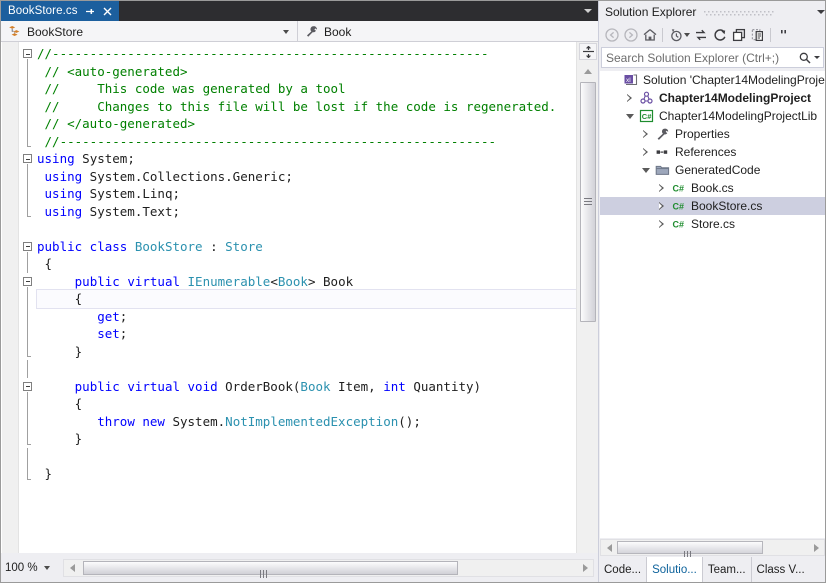 The image size is (826, 583). I want to click on tree-item-bookstore-cs: C# BookStore.cs, so click(712, 206).